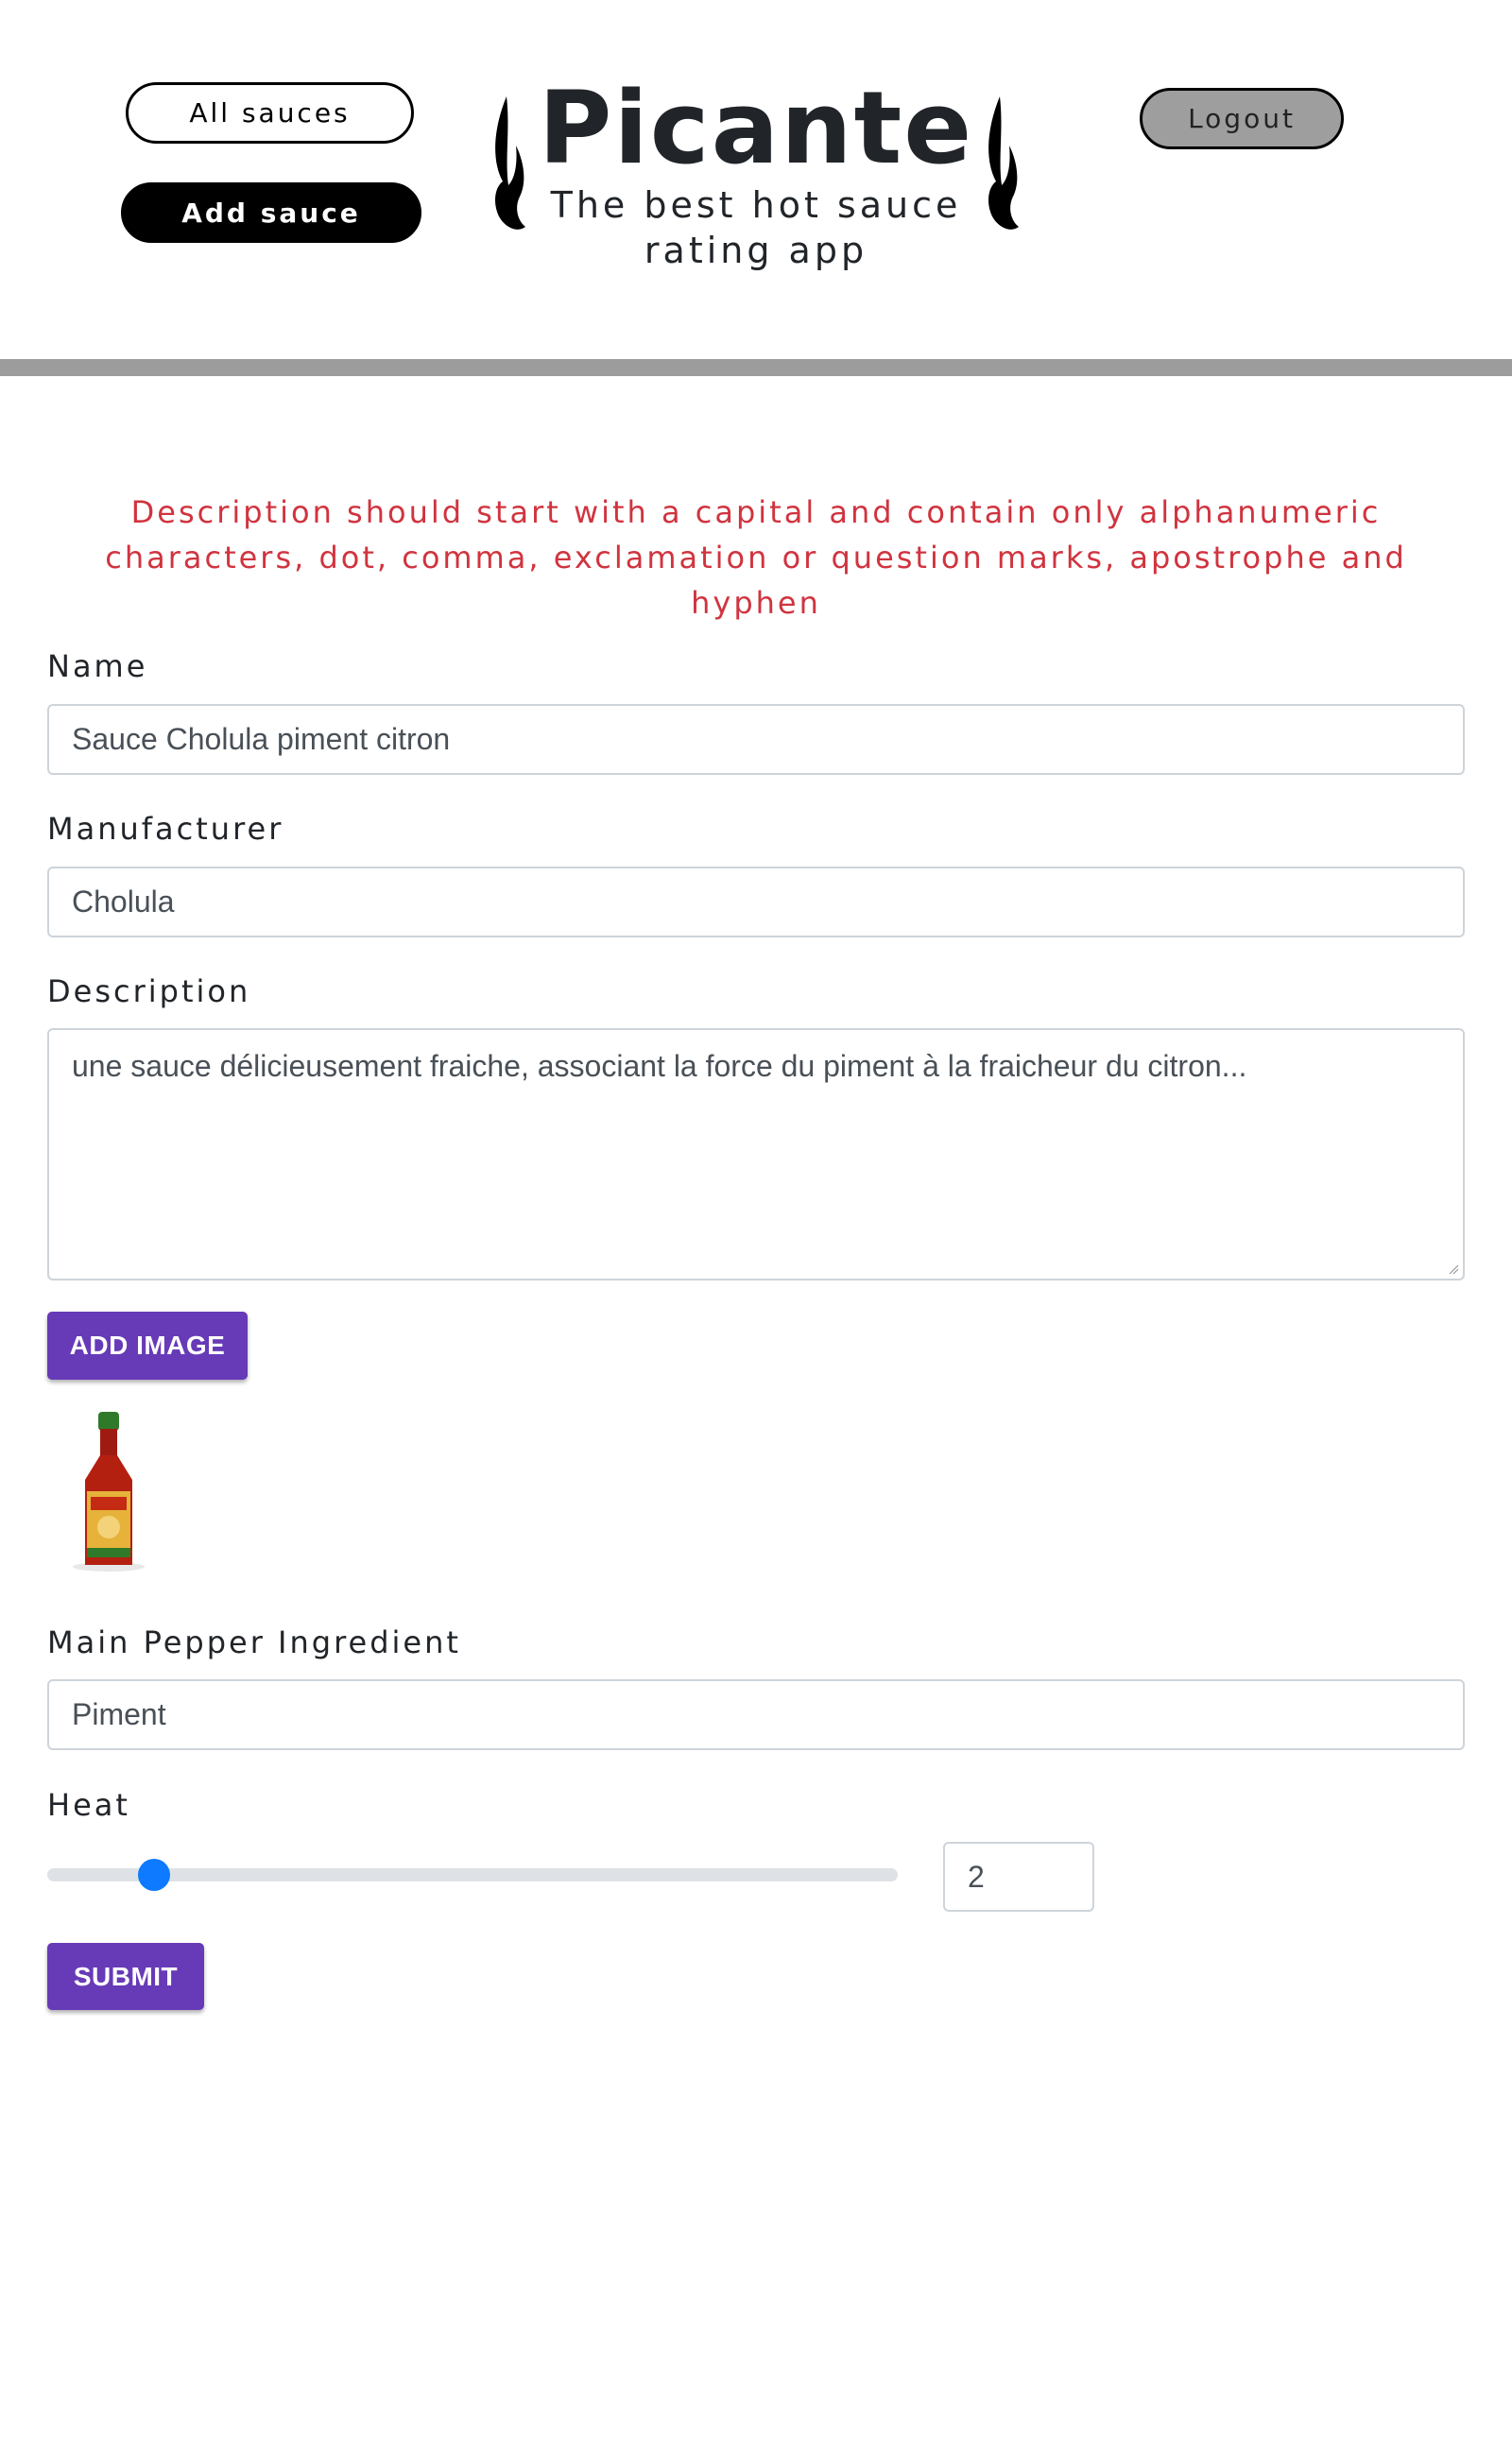 The width and height of the screenshot is (1512, 2457). I want to click on resize-handle-icon, so click(1453, 1269).